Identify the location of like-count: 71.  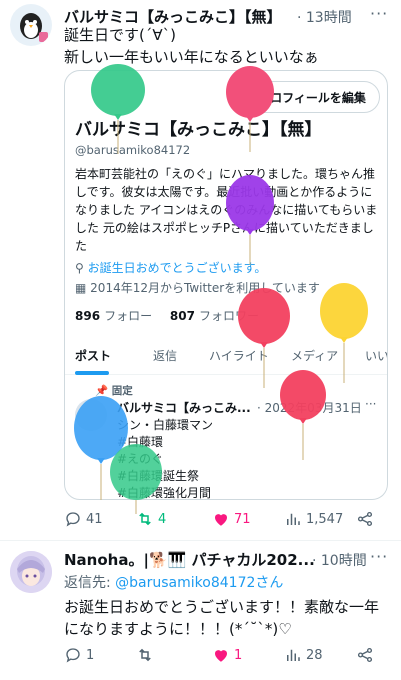
(242, 519).